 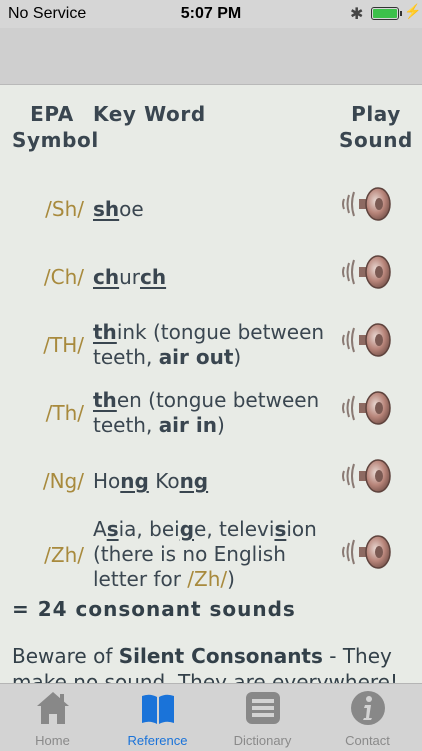 I want to click on header-sound-line2: Sound, so click(x=376, y=140).